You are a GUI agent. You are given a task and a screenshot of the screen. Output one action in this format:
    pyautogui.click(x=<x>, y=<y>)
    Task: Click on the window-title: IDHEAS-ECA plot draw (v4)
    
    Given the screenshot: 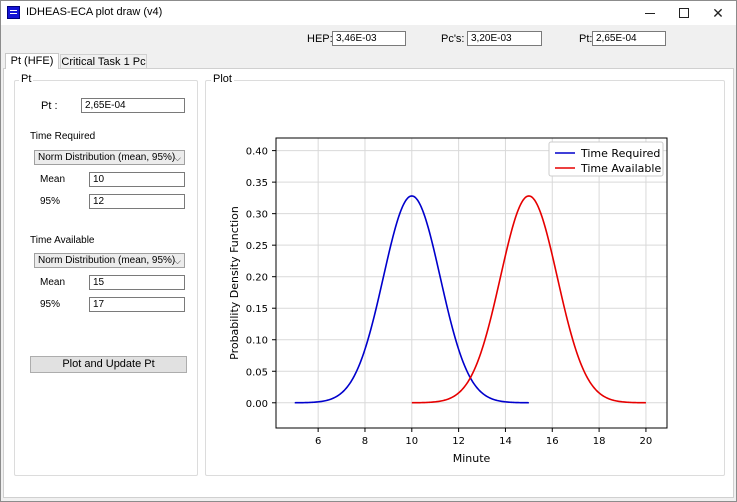 What is the action you would take?
    pyautogui.click(x=94, y=12)
    